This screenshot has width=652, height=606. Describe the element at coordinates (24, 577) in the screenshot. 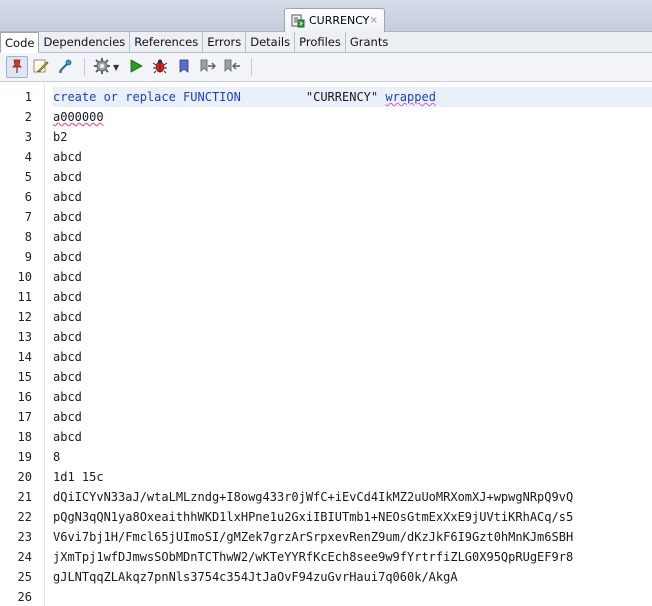

I see `line-number: 25` at that location.